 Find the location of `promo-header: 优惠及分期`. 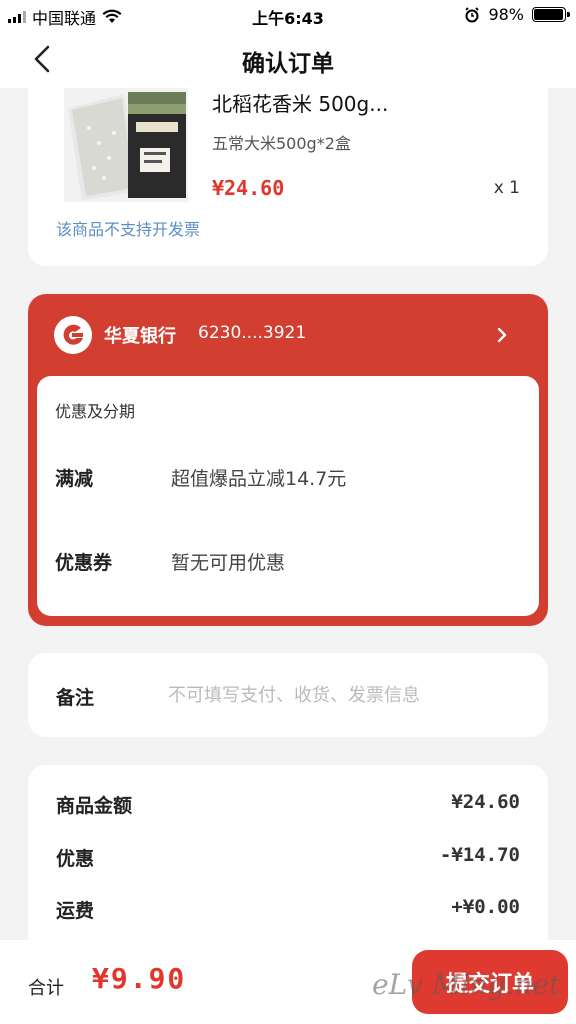

promo-header: 优惠及分期 is located at coordinates (95, 411).